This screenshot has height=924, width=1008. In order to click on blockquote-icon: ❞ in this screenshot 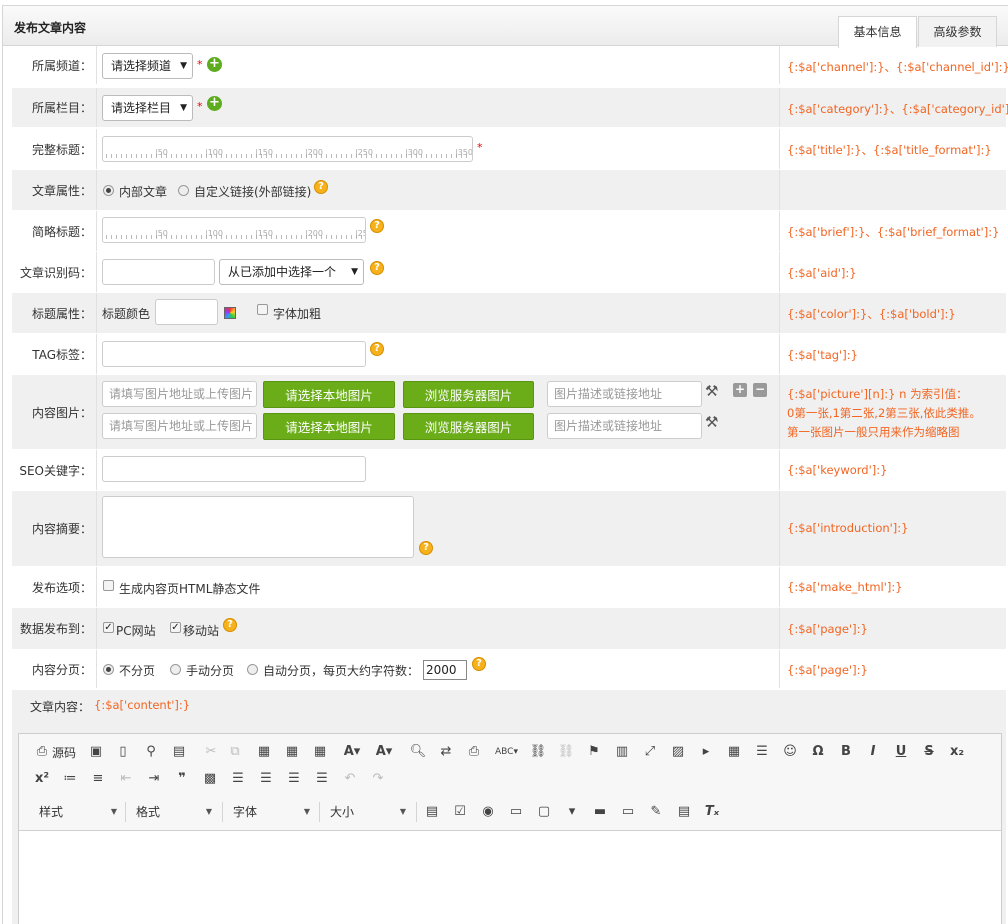, I will do `click(182, 779)`.